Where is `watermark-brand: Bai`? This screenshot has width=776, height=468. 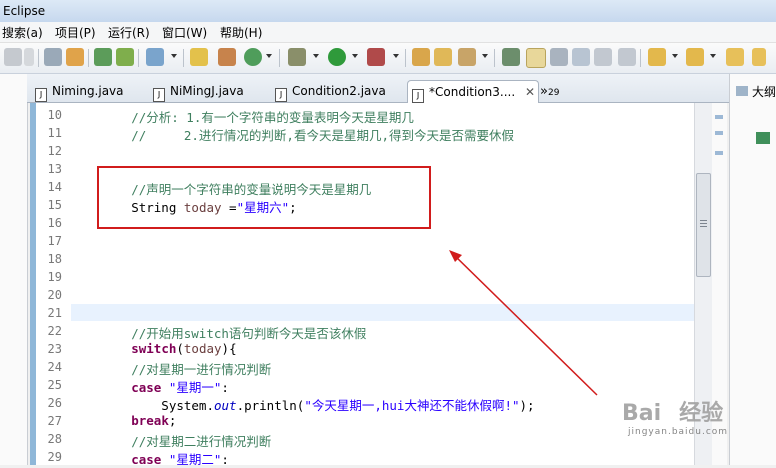 watermark-brand: Bai is located at coordinates (642, 413).